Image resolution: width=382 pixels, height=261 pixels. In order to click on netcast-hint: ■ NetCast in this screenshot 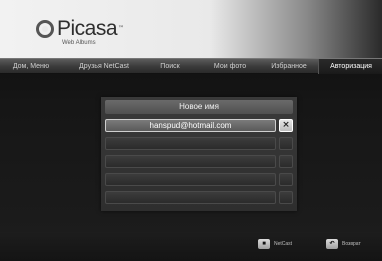, I will do `click(275, 244)`.